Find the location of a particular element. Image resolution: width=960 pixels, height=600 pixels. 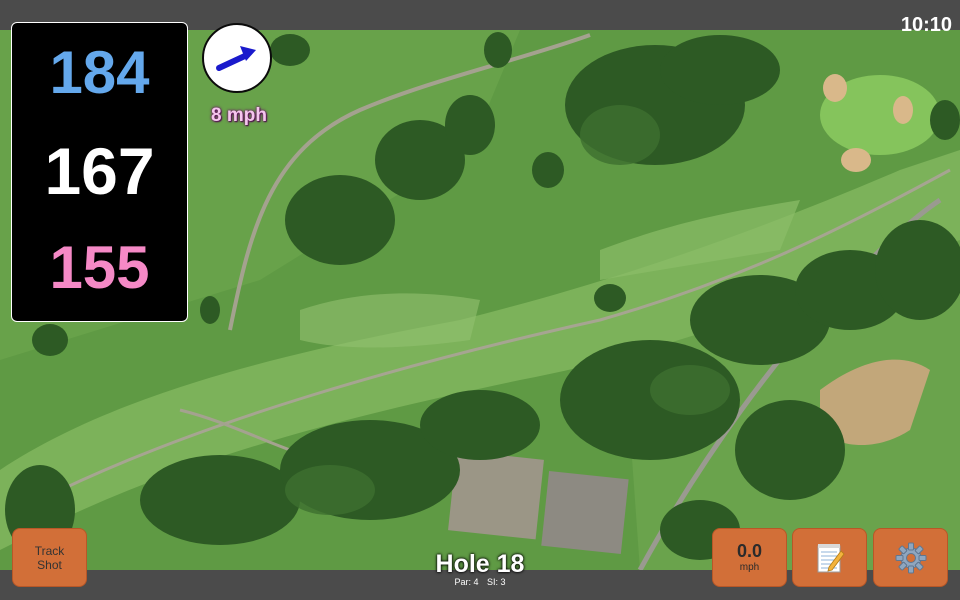

wind-speed-value: 0.0 is located at coordinates (749, 550).